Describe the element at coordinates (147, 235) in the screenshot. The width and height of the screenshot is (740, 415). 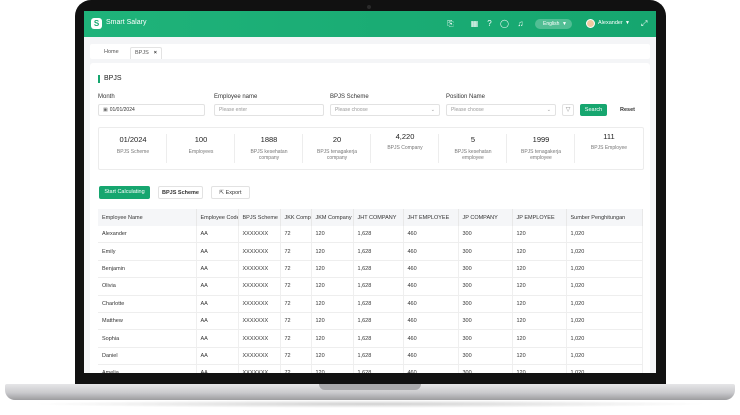
I see `table-cell: Alexander` at that location.